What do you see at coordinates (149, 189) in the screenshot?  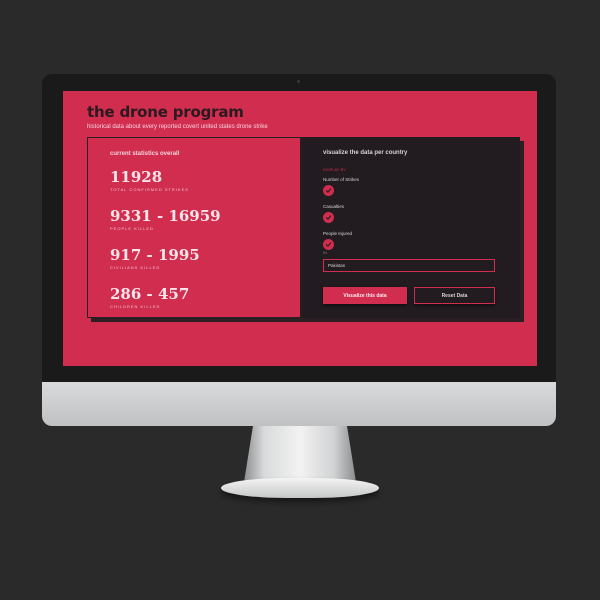 I see `stat-label: TOTAL CONFIRMED STRIKES` at bounding box center [149, 189].